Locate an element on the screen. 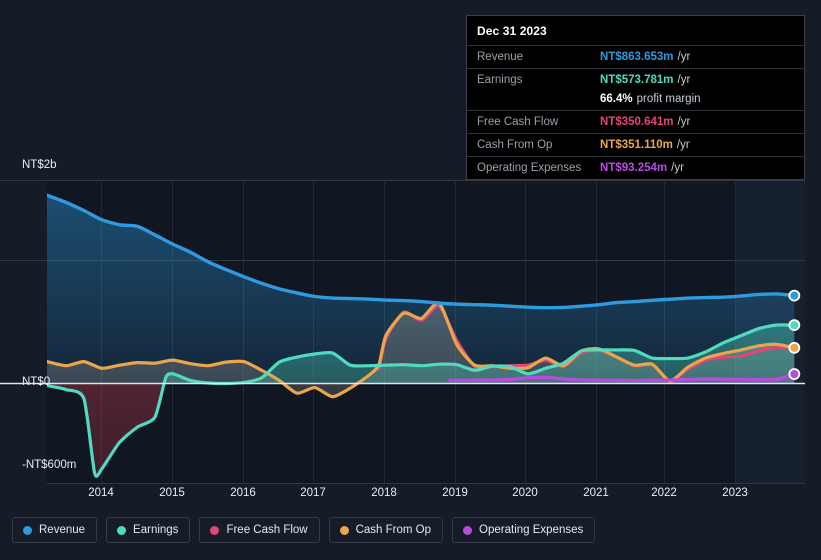 This screenshot has width=821, height=560. legend-item-earnings: Earnings is located at coordinates (148, 530).